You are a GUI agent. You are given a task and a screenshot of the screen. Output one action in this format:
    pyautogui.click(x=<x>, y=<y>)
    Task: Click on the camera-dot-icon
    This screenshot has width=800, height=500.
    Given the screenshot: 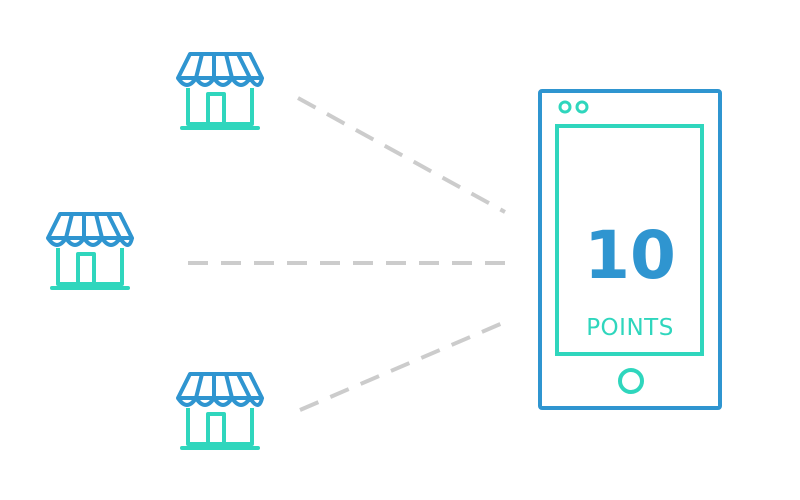 What is the action you would take?
    pyautogui.click(x=565, y=107)
    